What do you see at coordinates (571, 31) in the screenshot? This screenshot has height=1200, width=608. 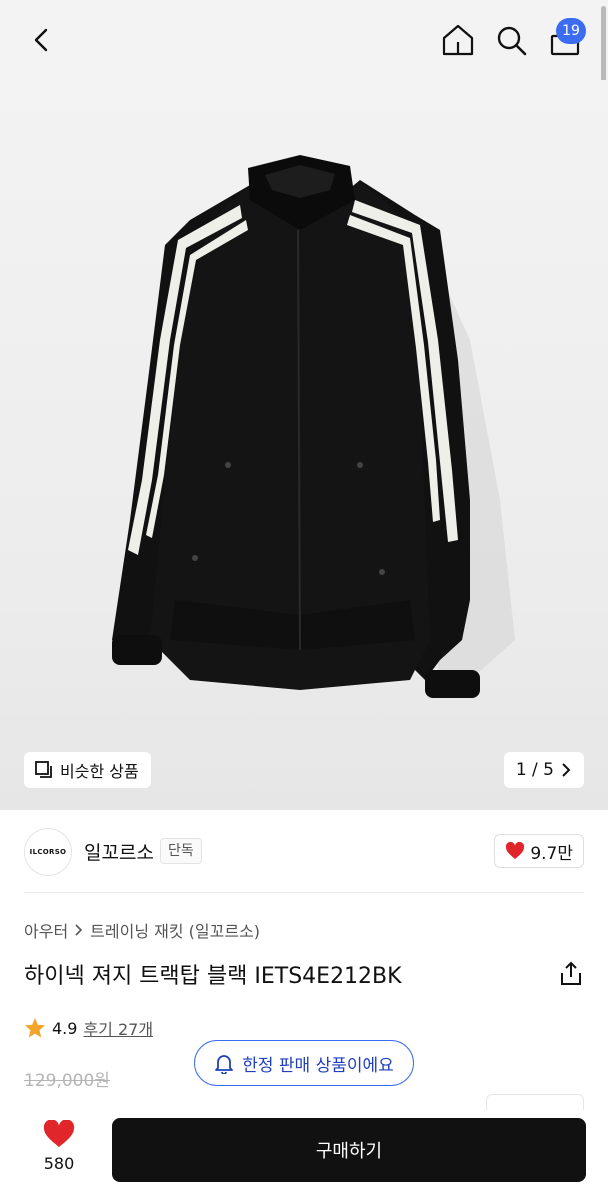 I see `cart-count-badge: 19` at bounding box center [571, 31].